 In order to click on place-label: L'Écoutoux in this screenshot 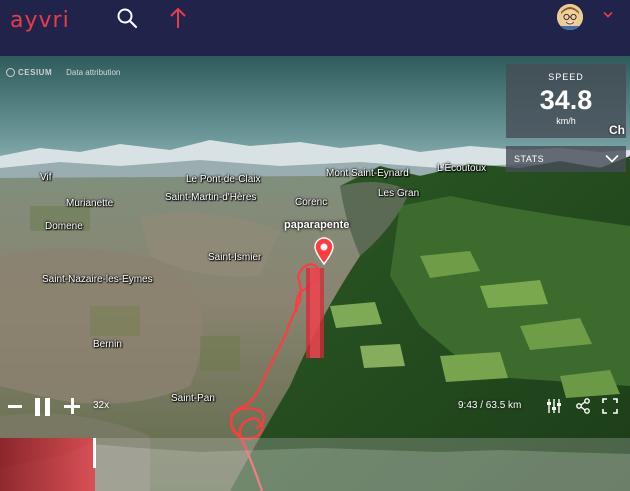, I will do `click(462, 168)`.